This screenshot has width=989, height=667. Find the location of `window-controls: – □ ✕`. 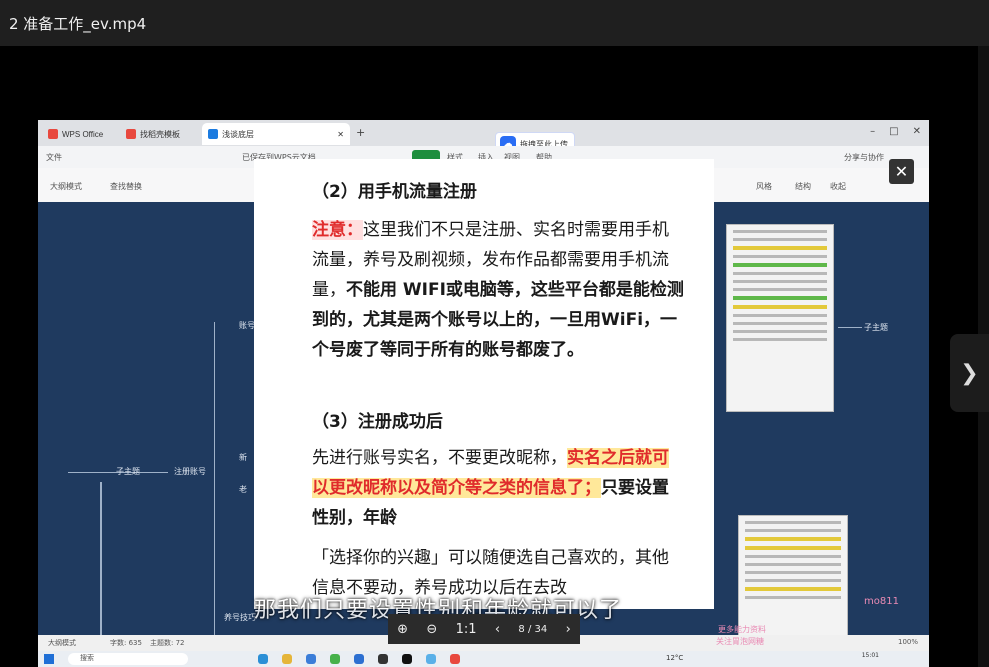

window-controls: – □ ✕ is located at coordinates (895, 131).